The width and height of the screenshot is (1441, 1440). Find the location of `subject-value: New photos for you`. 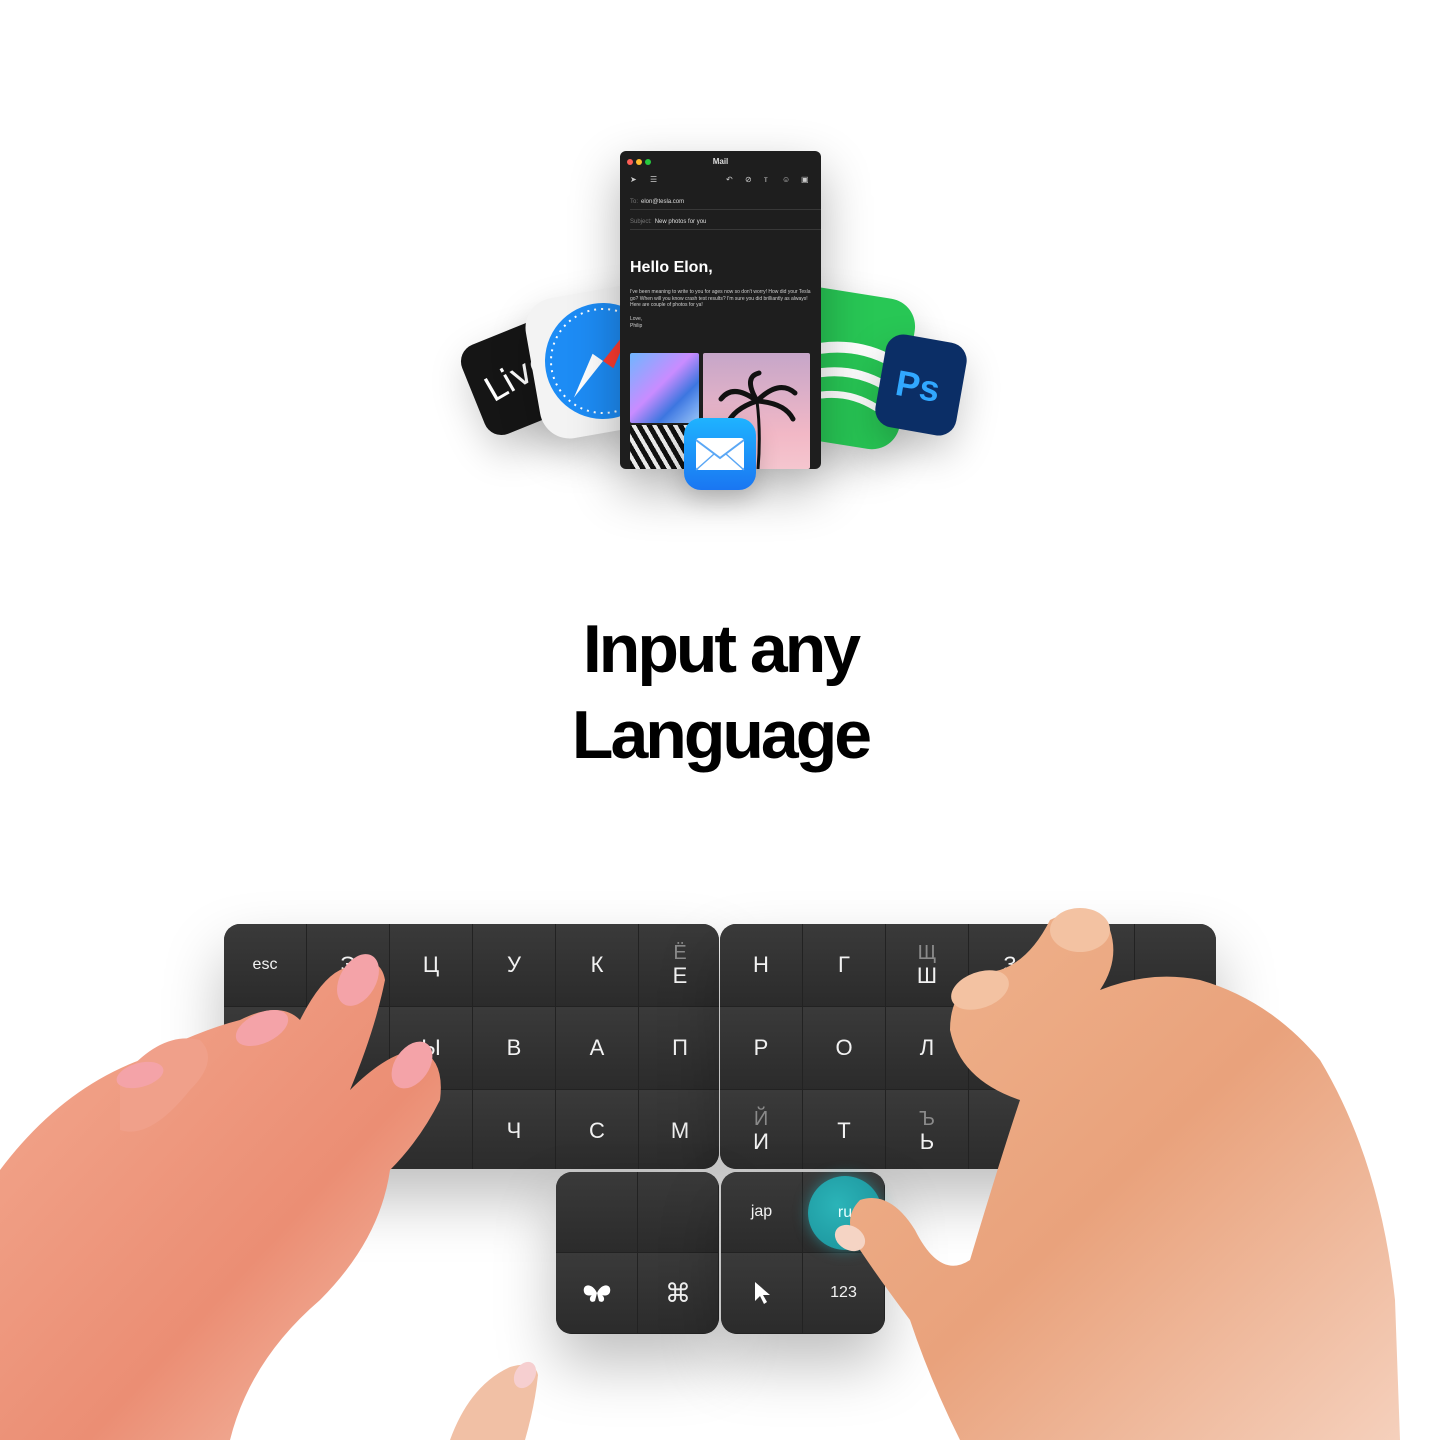

subject-value: New photos for you is located at coordinates (680, 222).